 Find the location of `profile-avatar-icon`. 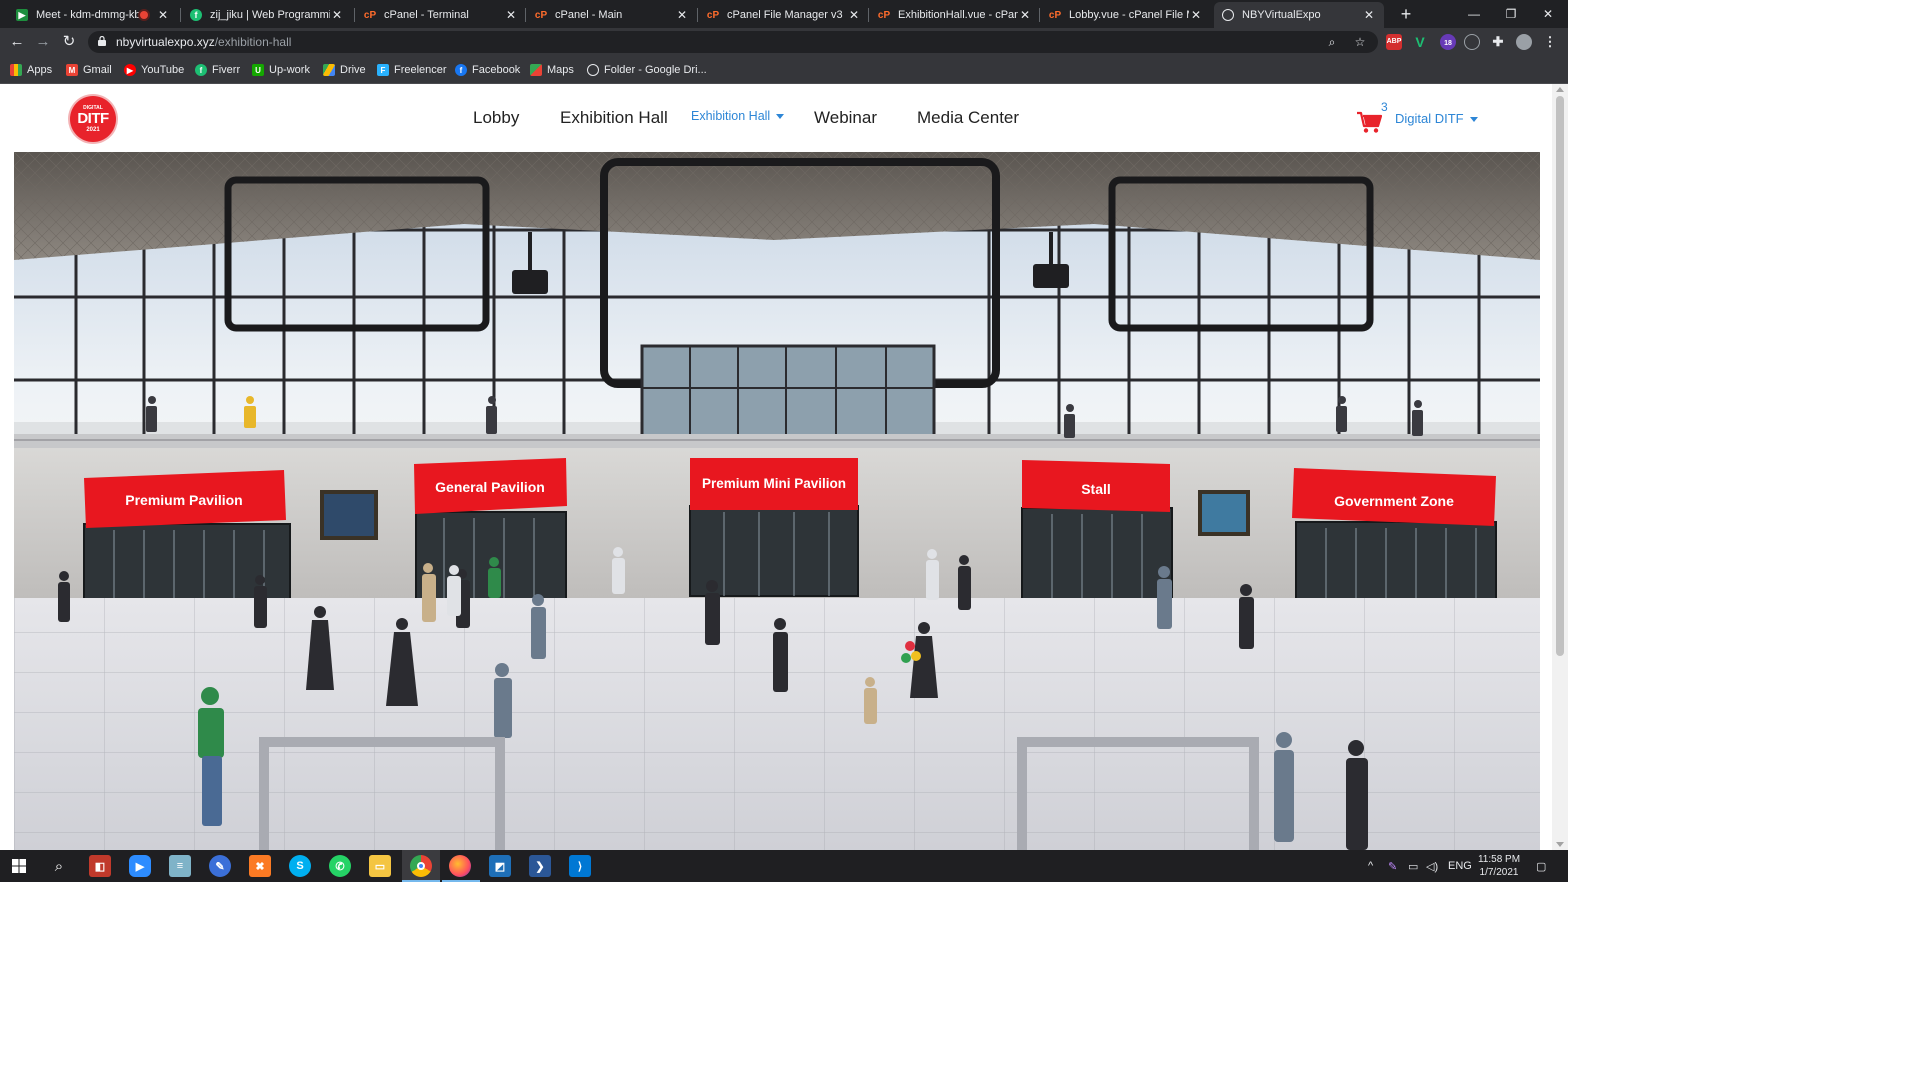

profile-avatar-icon is located at coordinates (1524, 42).